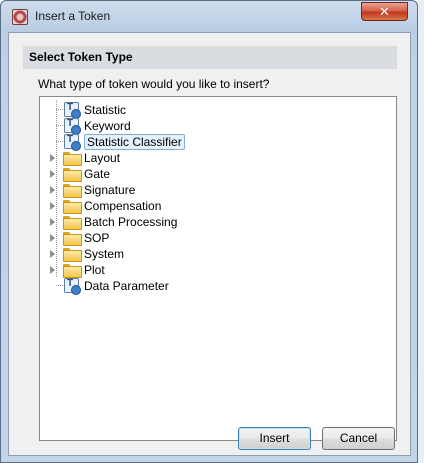 The height and width of the screenshot is (463, 424). What do you see at coordinates (81, 57) in the screenshot?
I see `section-header-label: Select Token Type` at bounding box center [81, 57].